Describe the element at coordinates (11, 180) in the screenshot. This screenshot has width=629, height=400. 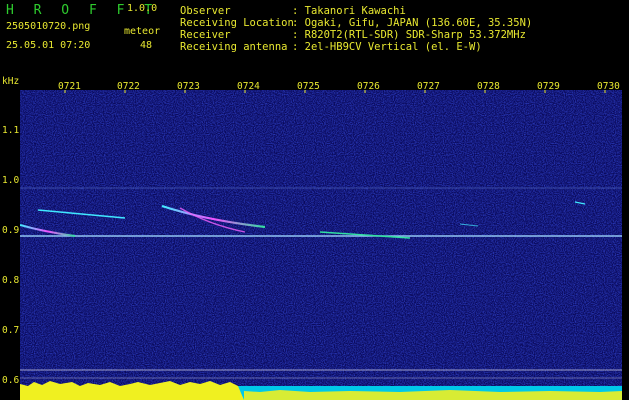
I see `y-tick-label: 1.0` at that location.